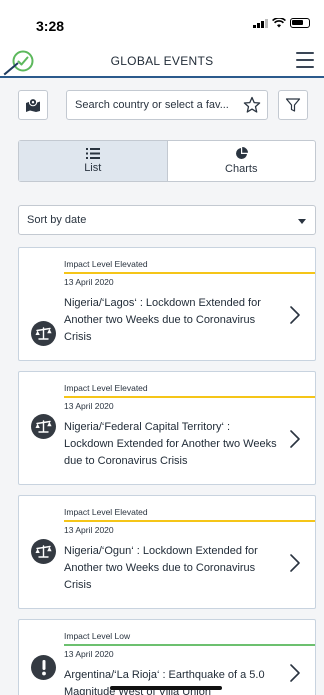  Describe the element at coordinates (241, 169) in the screenshot. I see `charts-view-label: Charts` at that location.